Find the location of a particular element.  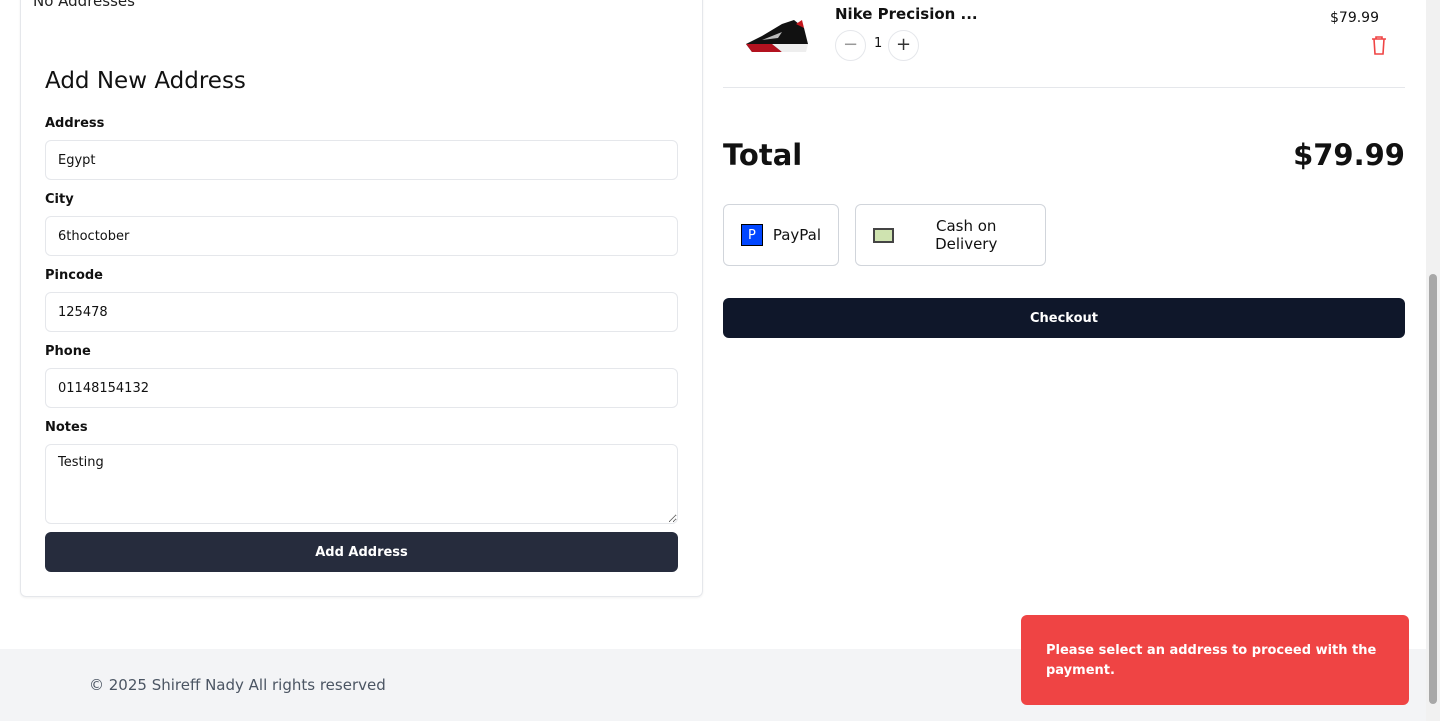

add-address-title: Add New Address is located at coordinates (145, 81).